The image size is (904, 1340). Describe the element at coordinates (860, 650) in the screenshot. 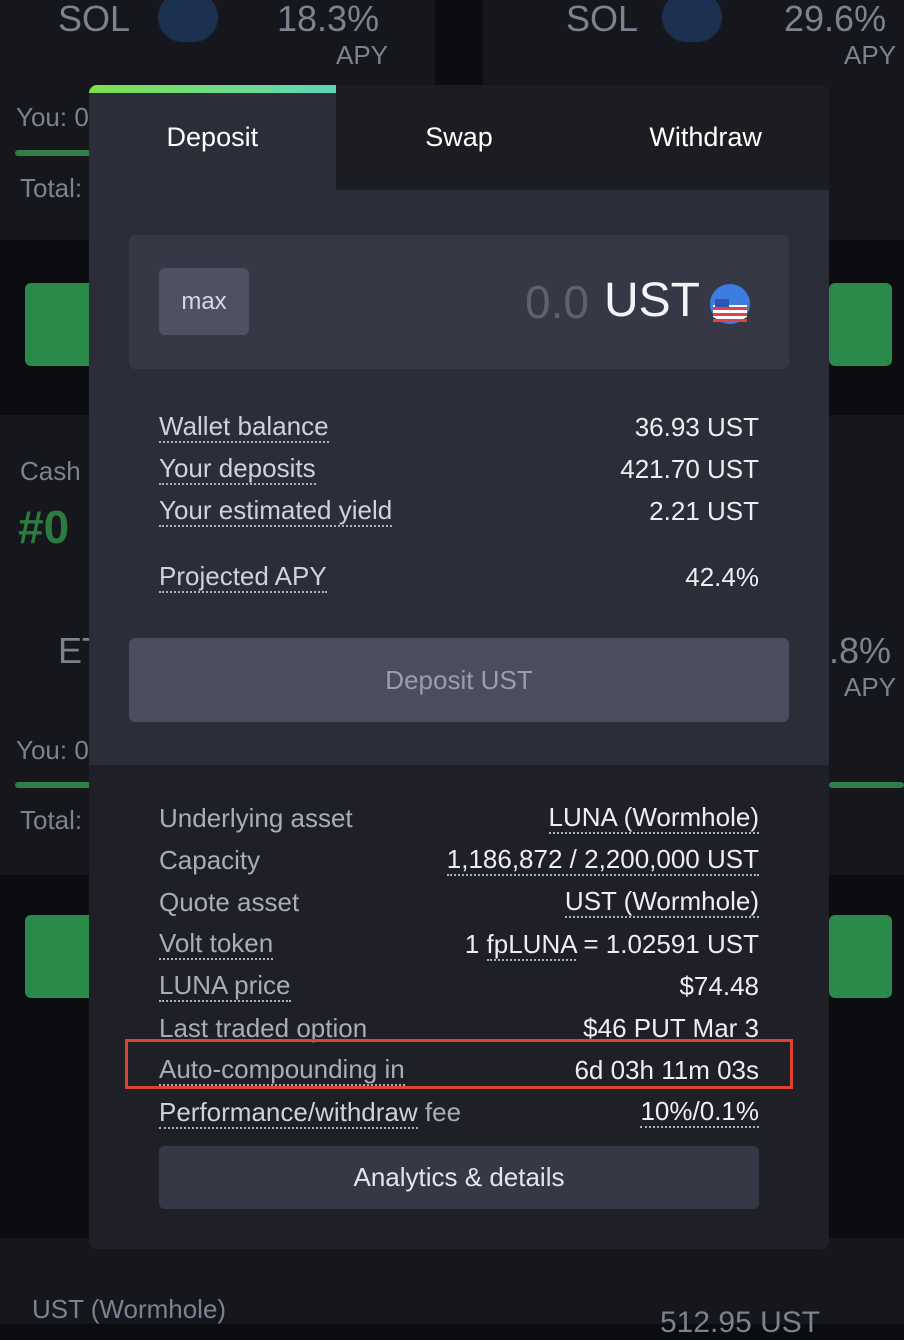

I see `bg-apy-value-middle: .8%` at that location.